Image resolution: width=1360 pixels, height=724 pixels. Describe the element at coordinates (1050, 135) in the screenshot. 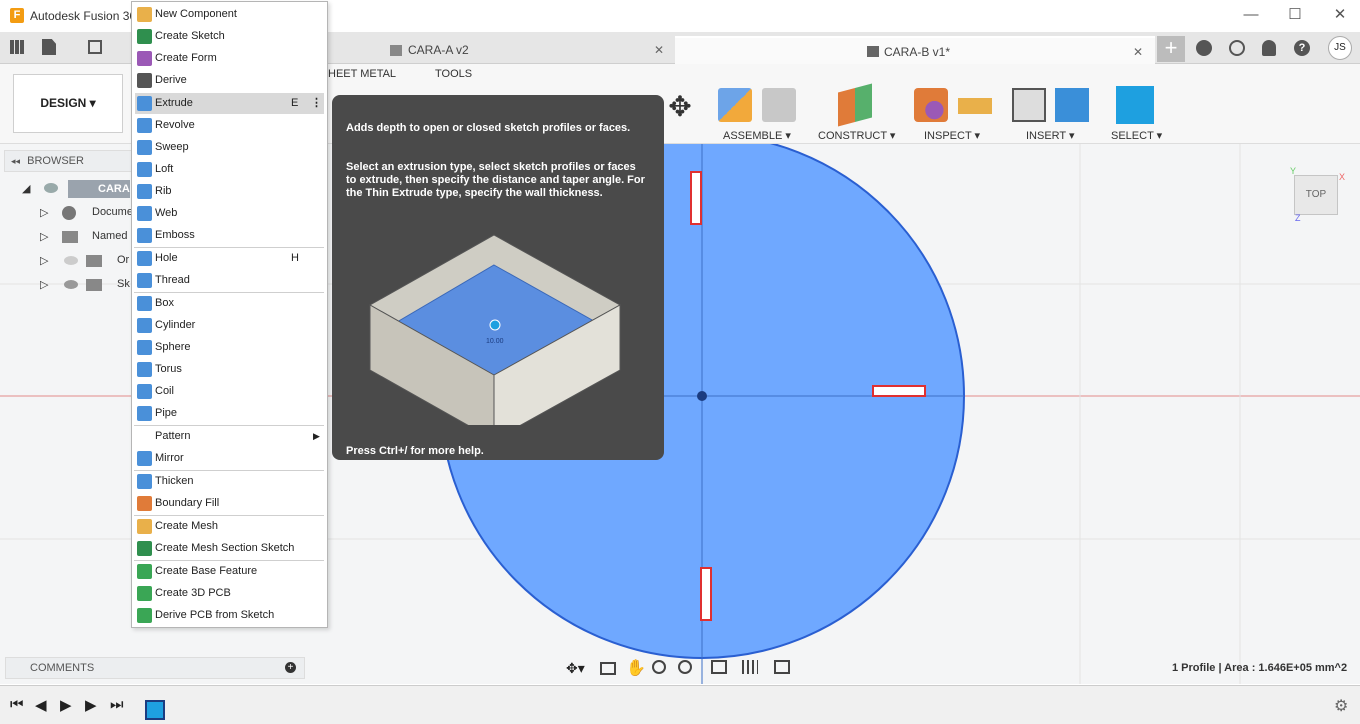

I see `insert-menu: INSERT ▾` at that location.